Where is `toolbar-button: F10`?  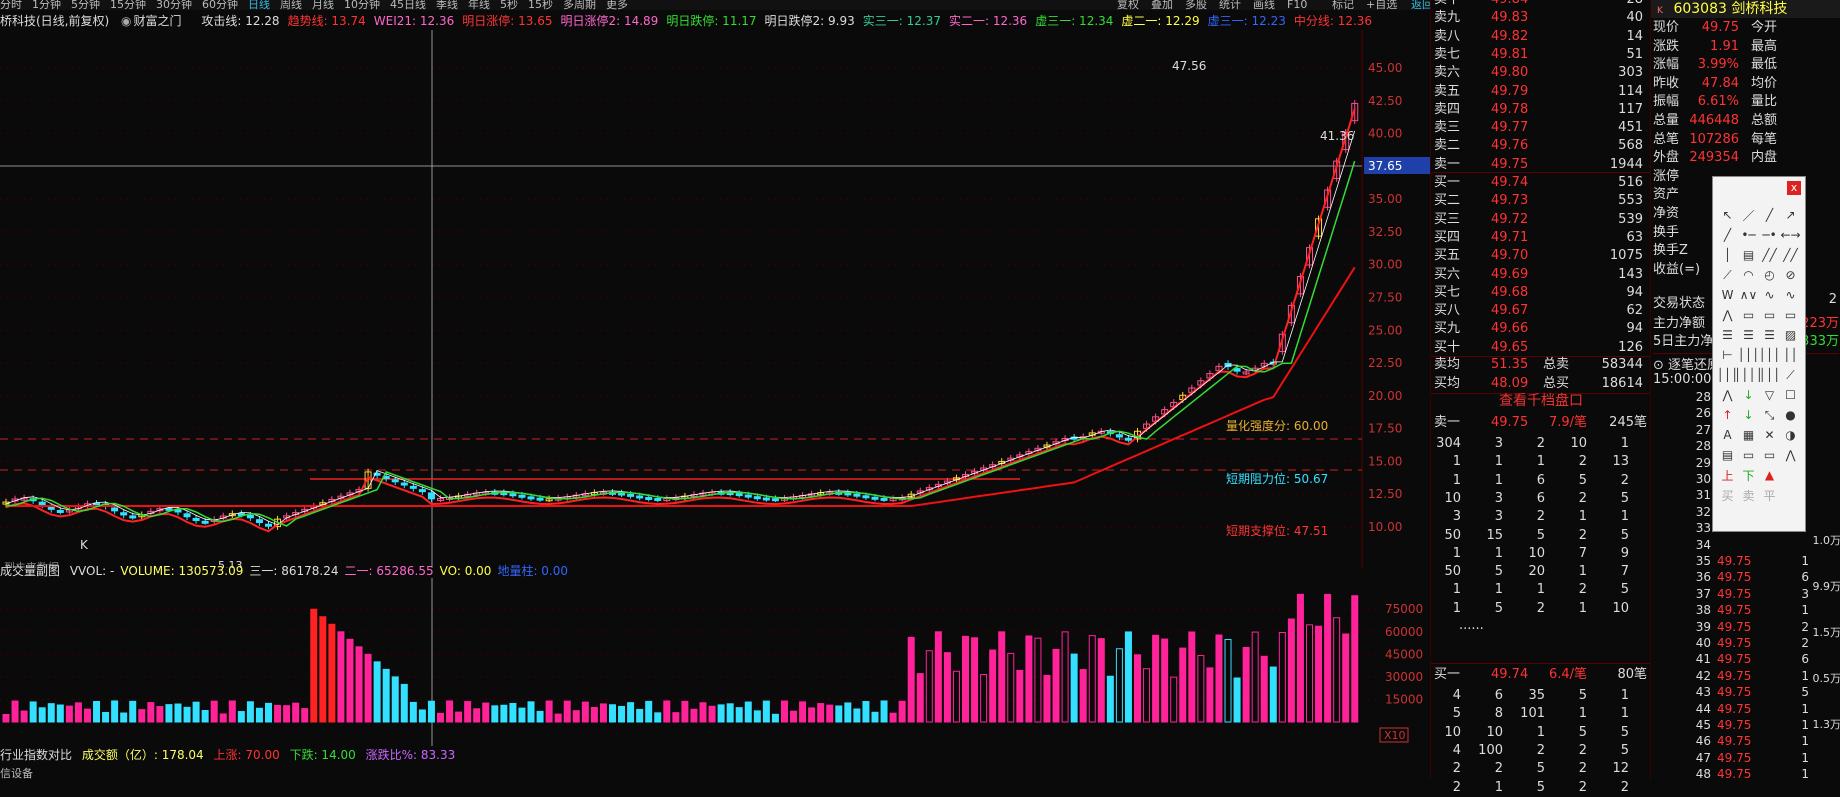 toolbar-button: F10 is located at coordinates (1297, 5).